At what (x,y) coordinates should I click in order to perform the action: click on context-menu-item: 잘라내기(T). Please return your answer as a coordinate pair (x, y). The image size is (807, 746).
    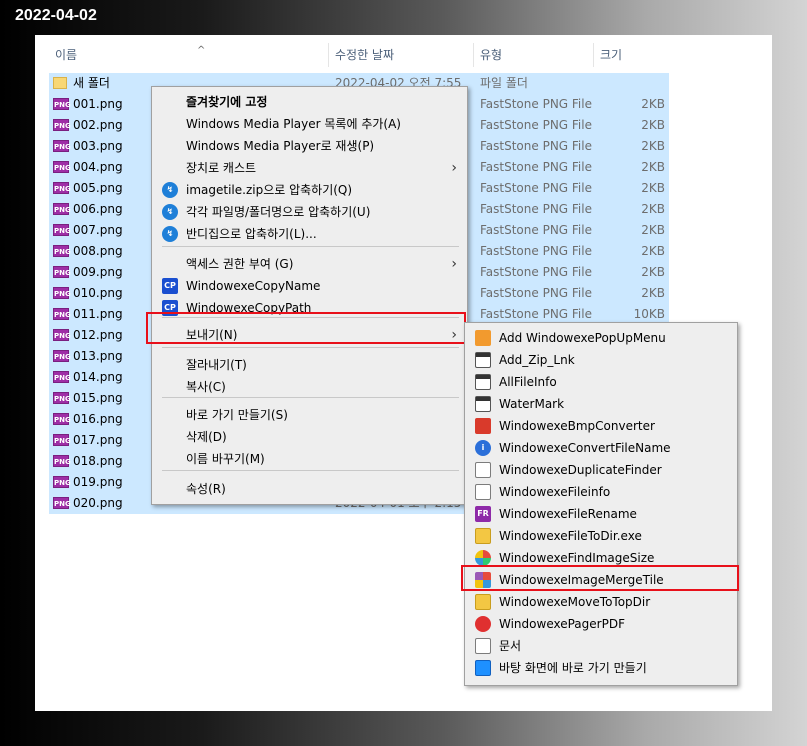
    Looking at the image, I should click on (309, 365).